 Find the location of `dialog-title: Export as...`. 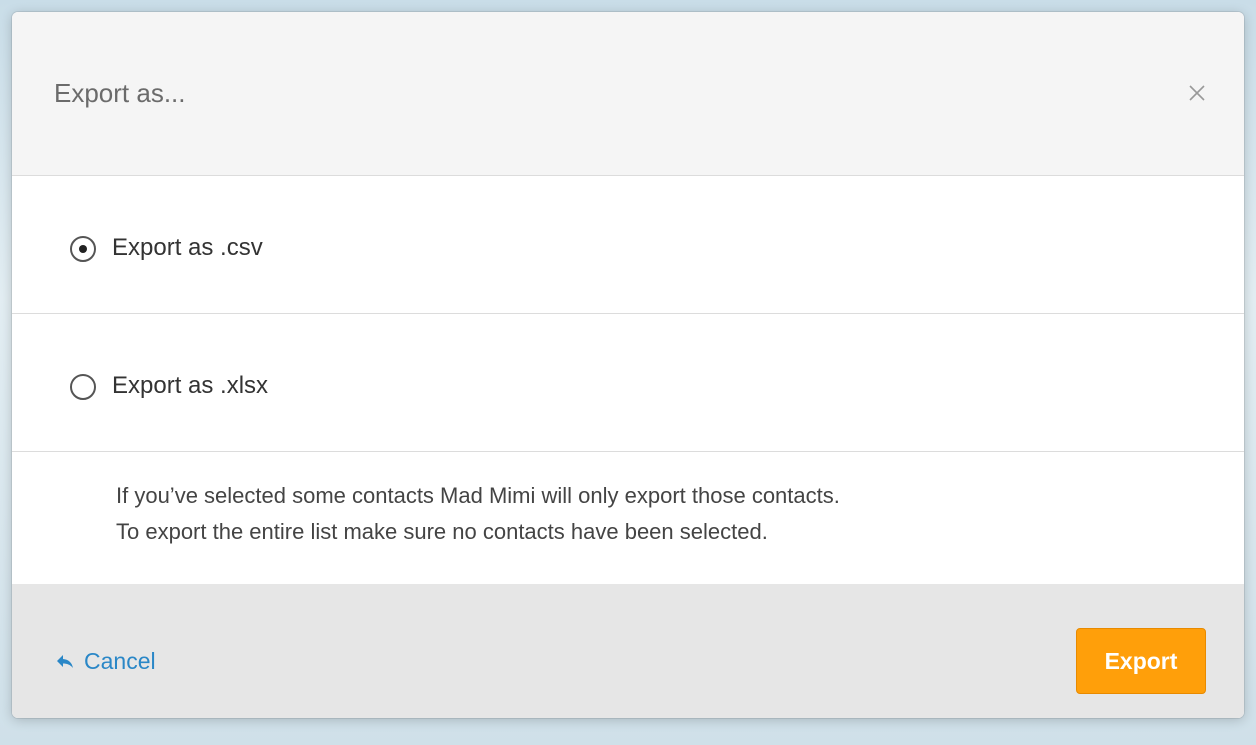

dialog-title: Export as... is located at coordinates (120, 93).